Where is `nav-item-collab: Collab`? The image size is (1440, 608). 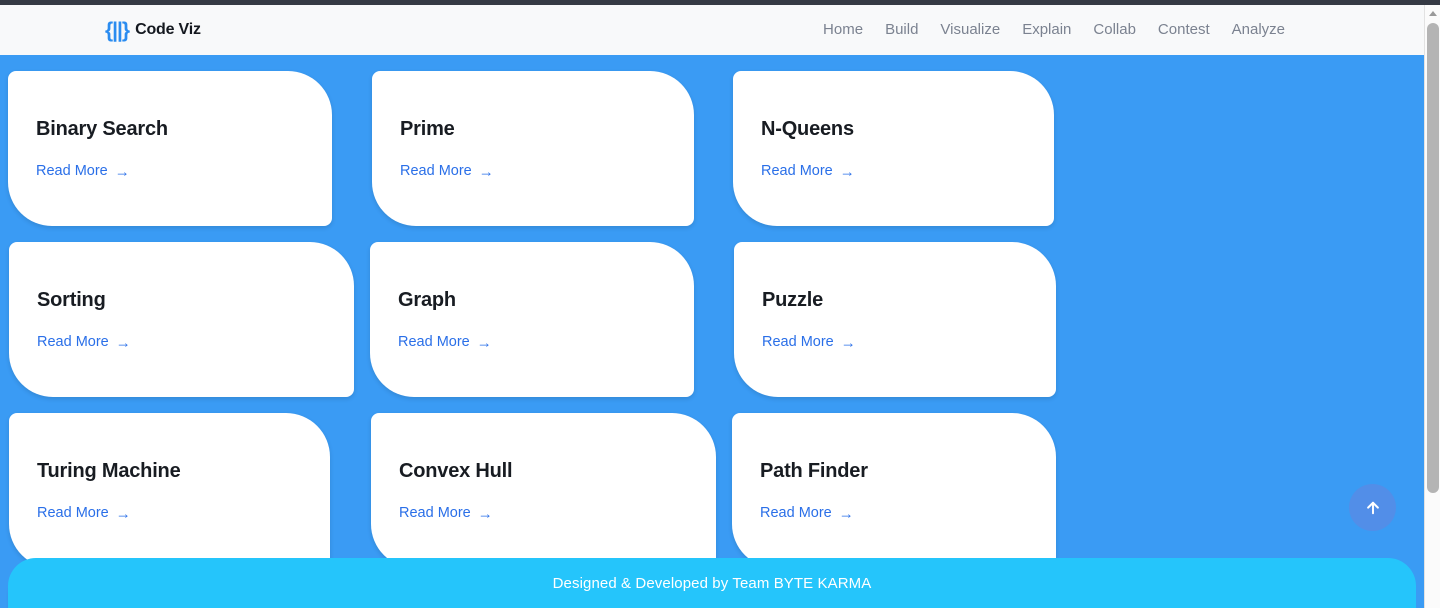 nav-item-collab: Collab is located at coordinates (1114, 30).